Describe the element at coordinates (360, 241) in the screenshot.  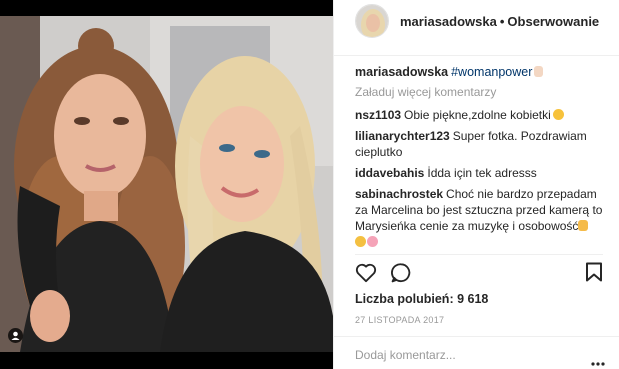
I see `sweat-smile-emoji-icon` at that location.